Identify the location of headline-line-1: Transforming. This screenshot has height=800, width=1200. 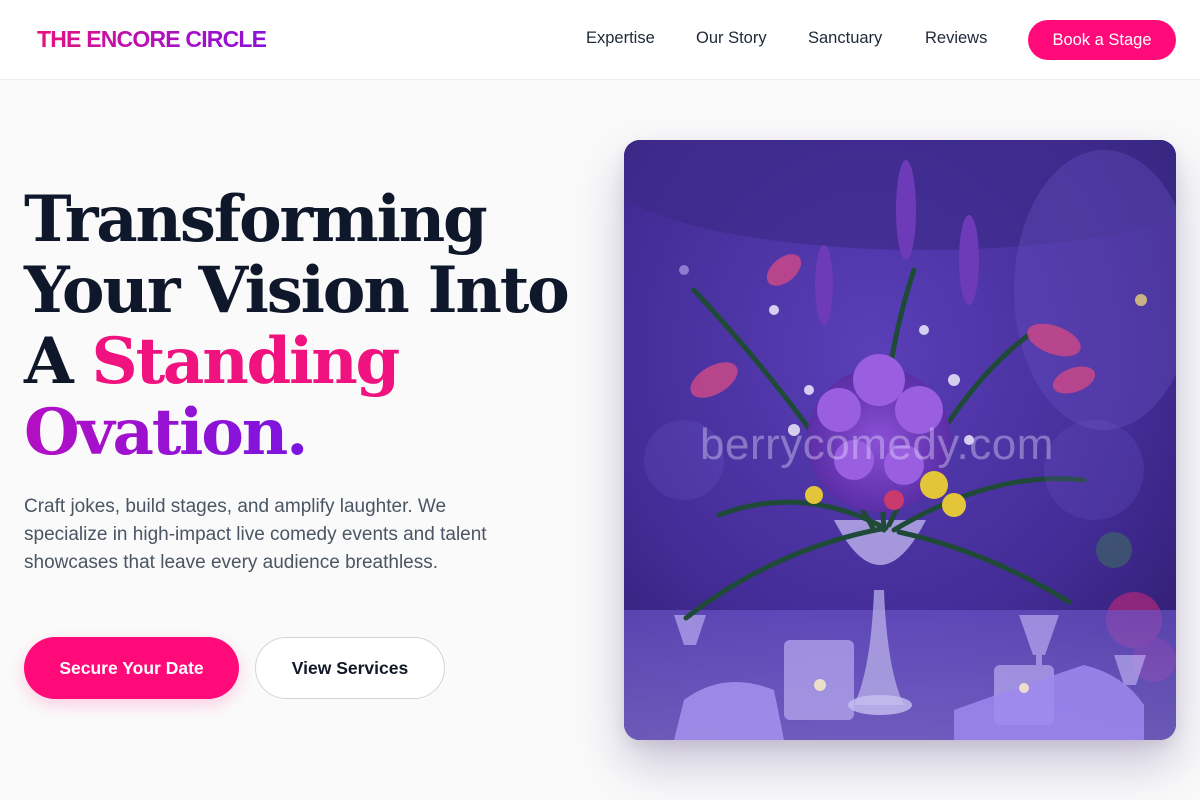
(256, 219).